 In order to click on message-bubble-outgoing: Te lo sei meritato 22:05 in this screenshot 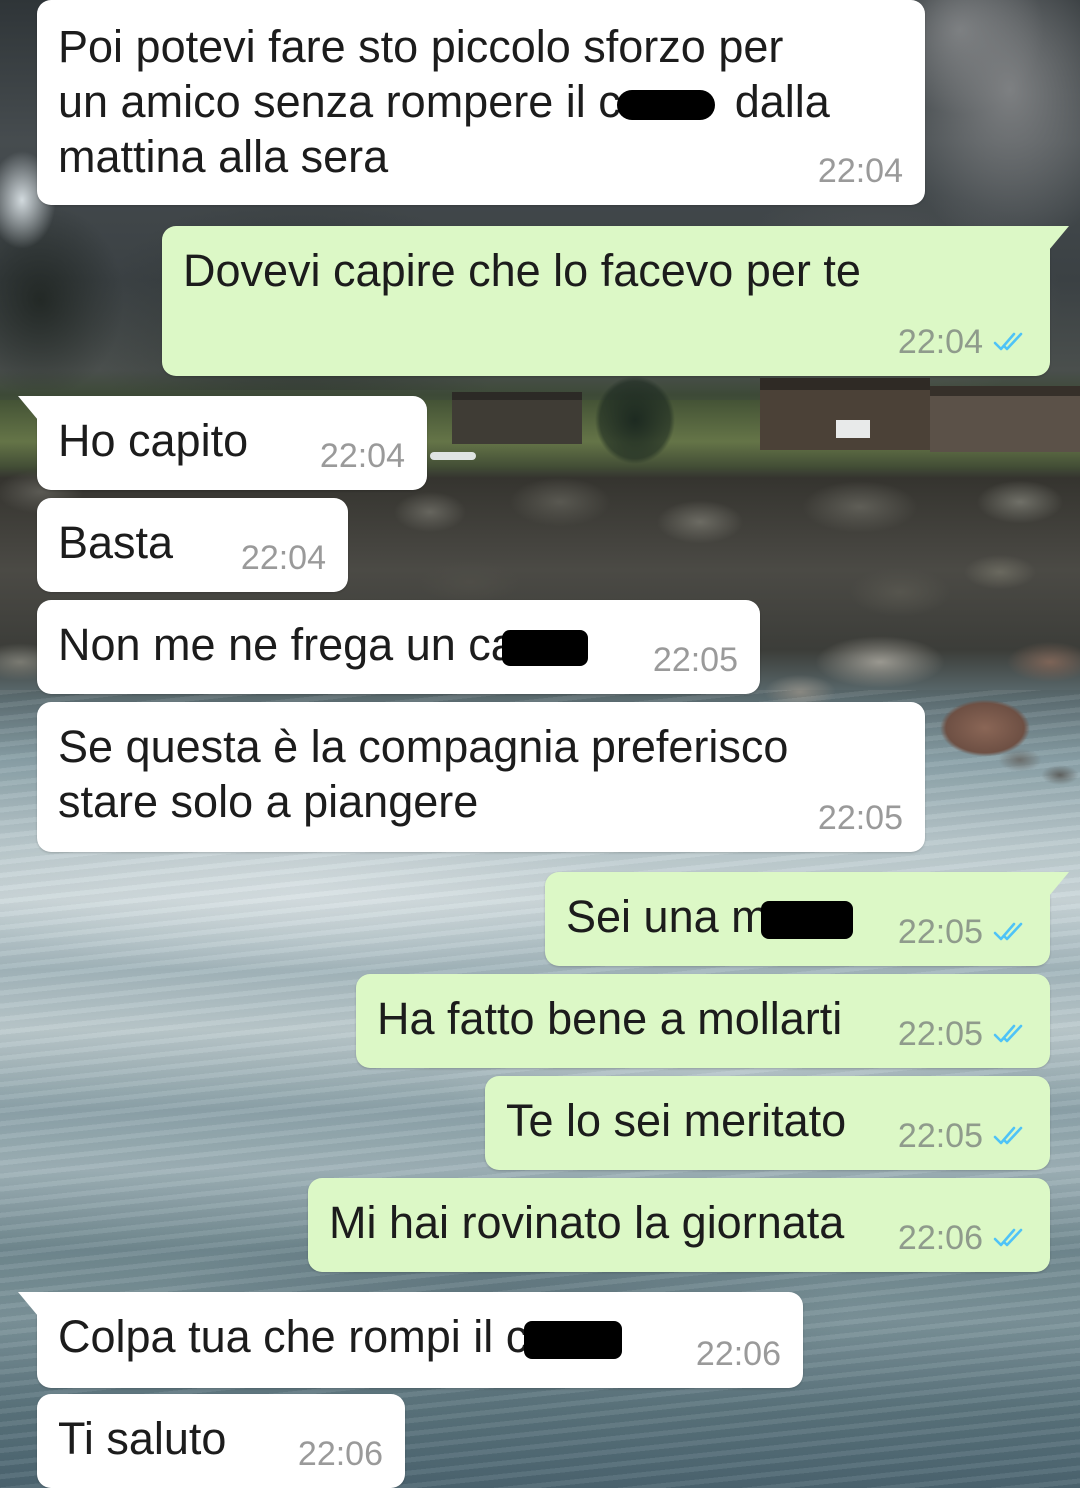, I will do `click(767, 1123)`.